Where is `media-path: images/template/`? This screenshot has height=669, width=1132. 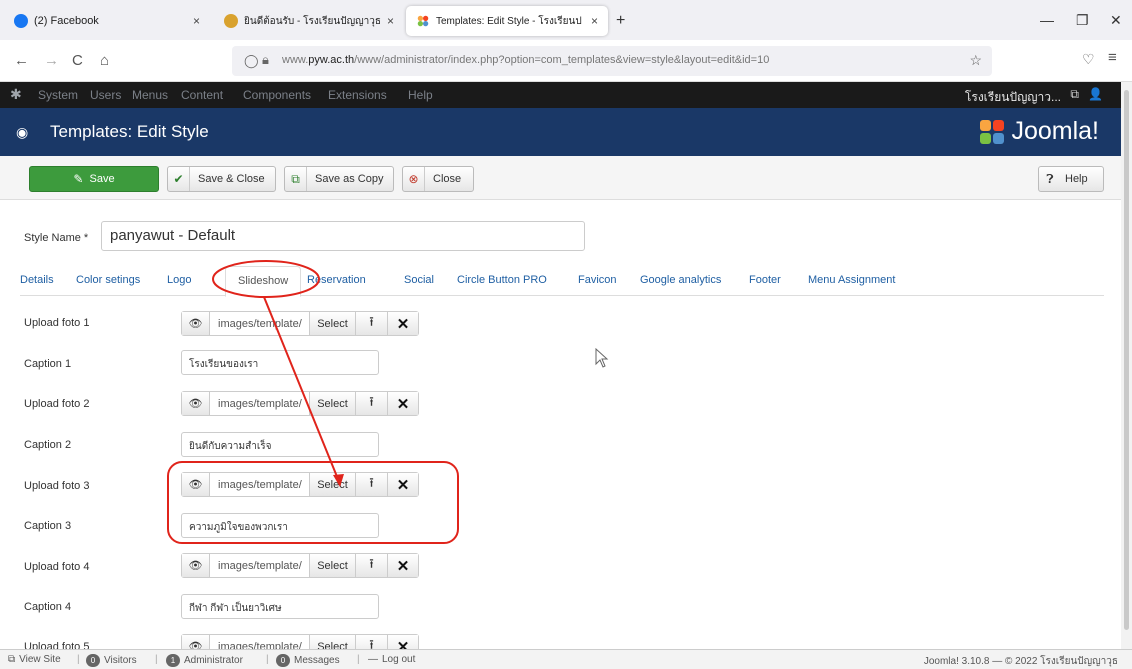
media-path: images/template/ is located at coordinates (260, 323).